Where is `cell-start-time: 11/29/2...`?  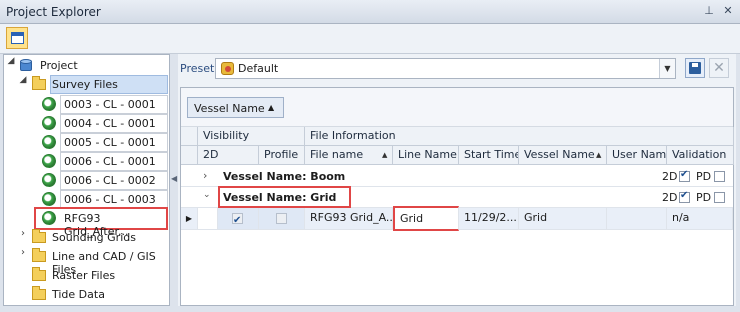 cell-start-time: 11/29/2... is located at coordinates (489, 218).